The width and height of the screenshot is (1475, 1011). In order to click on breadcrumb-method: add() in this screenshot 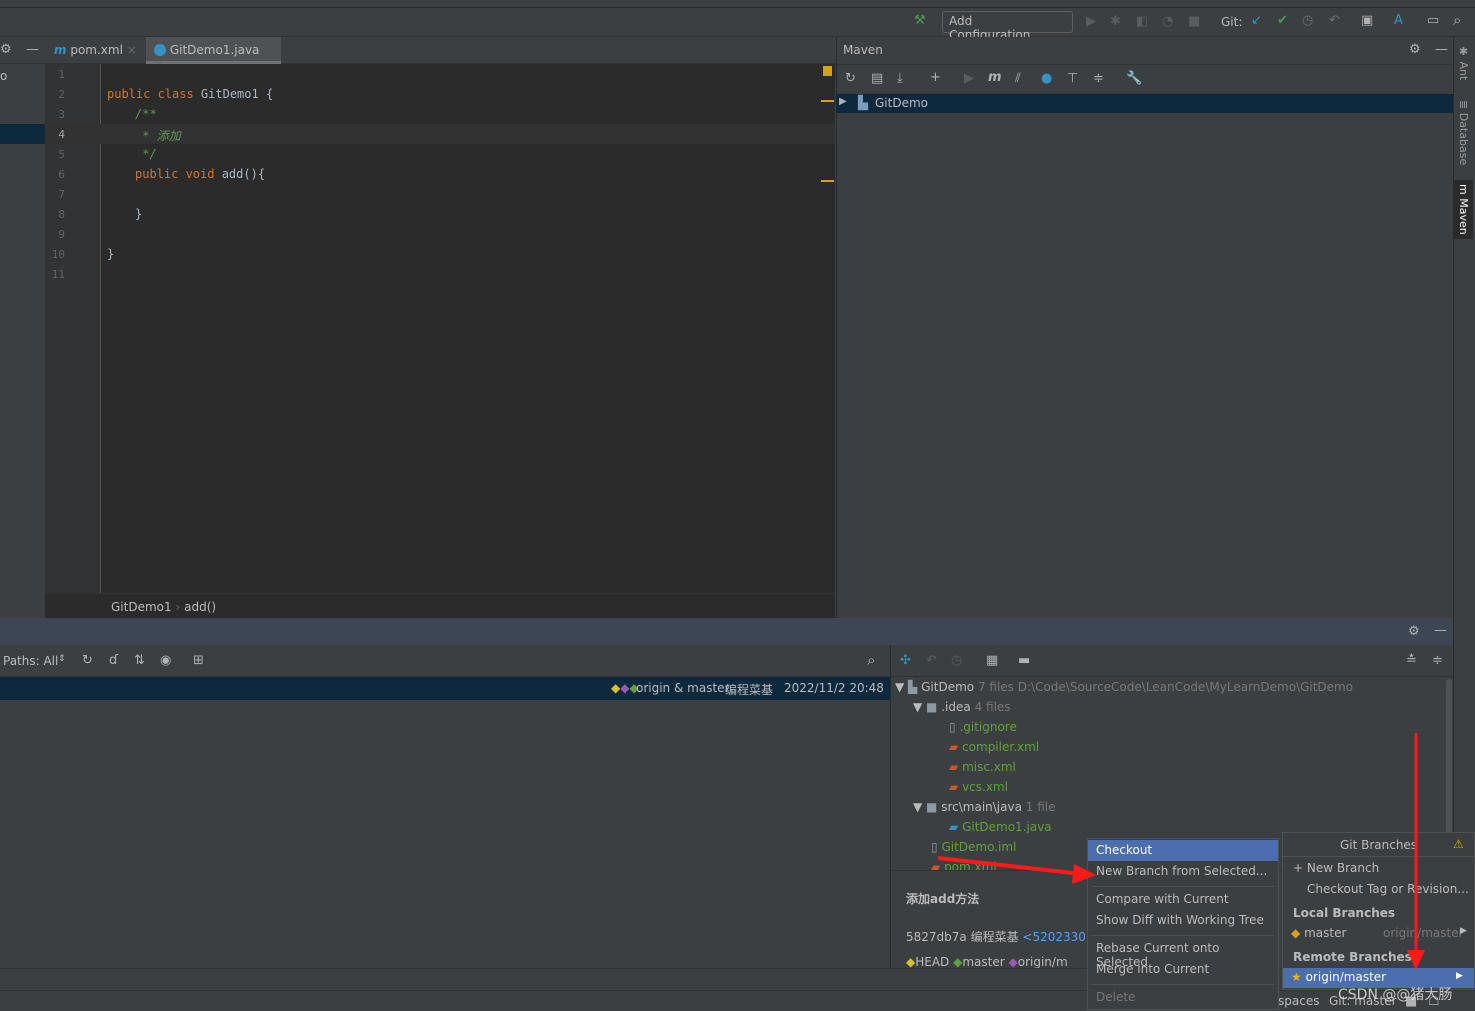, I will do `click(200, 607)`.